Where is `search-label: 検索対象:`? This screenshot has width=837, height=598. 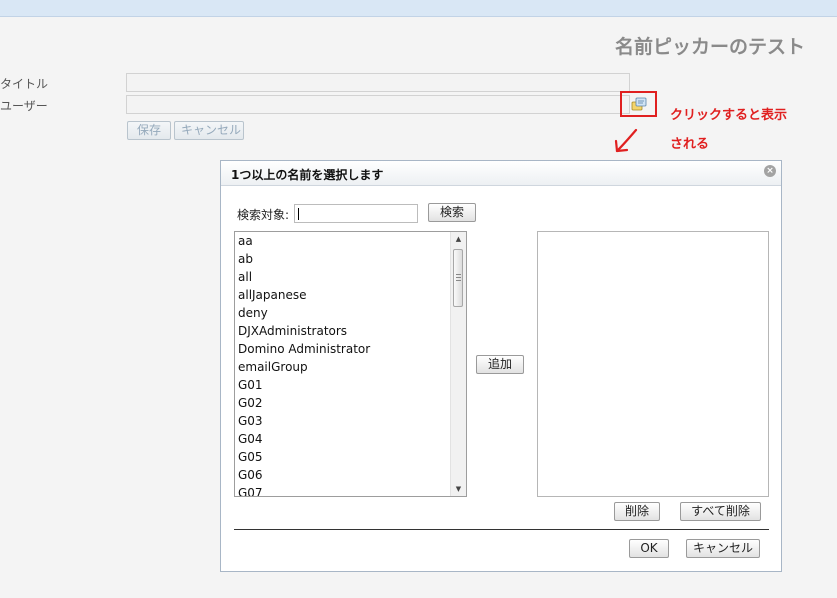 search-label: 検索対象: is located at coordinates (263, 215).